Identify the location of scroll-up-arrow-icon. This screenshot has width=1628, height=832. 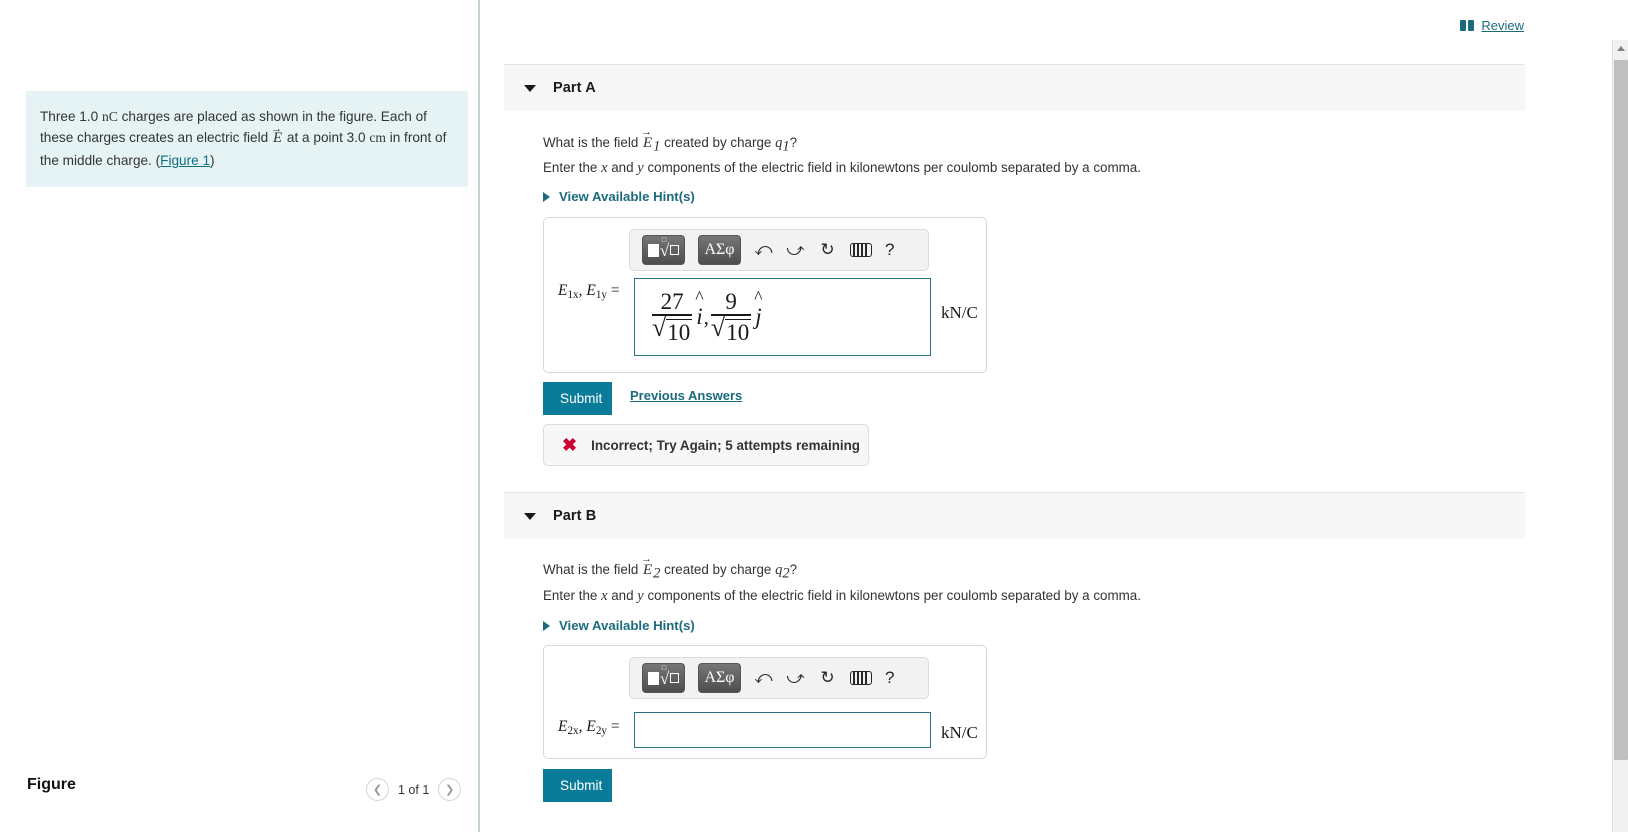
(1620, 48).